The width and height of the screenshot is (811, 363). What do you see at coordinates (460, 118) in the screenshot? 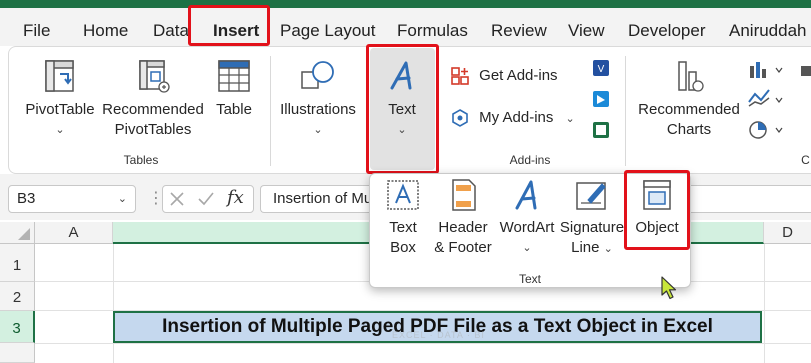
I see `my-addins-icon` at bounding box center [460, 118].